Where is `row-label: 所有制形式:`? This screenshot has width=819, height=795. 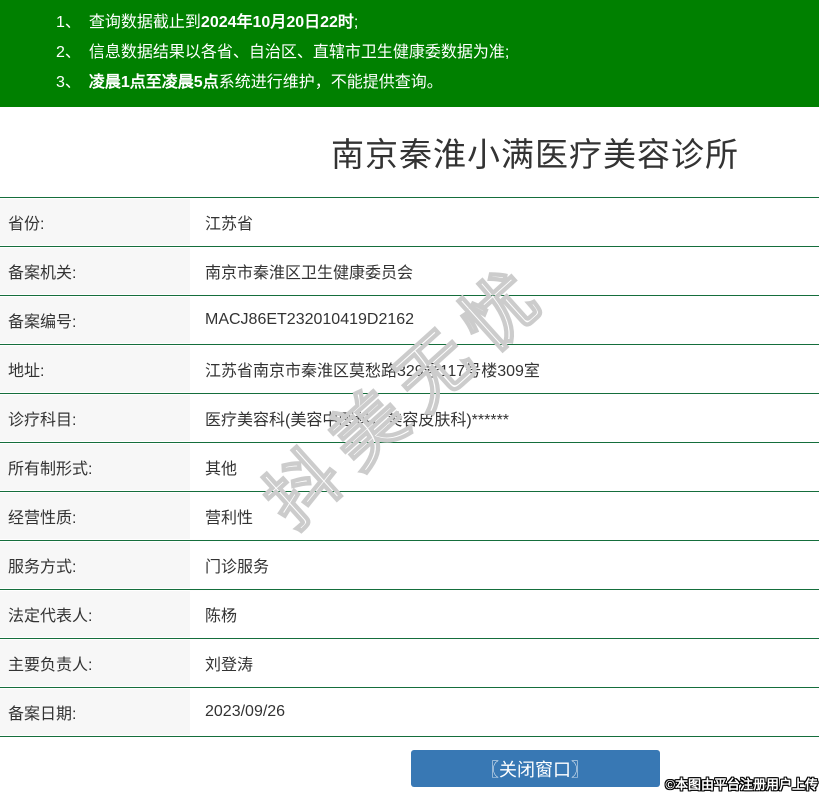
row-label: 所有制形式: is located at coordinates (95, 467).